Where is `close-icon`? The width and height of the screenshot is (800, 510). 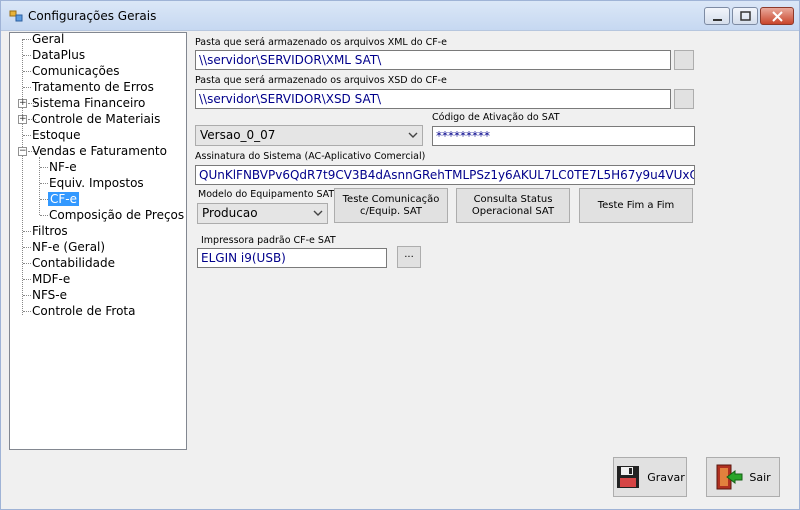
close-icon is located at coordinates (777, 16).